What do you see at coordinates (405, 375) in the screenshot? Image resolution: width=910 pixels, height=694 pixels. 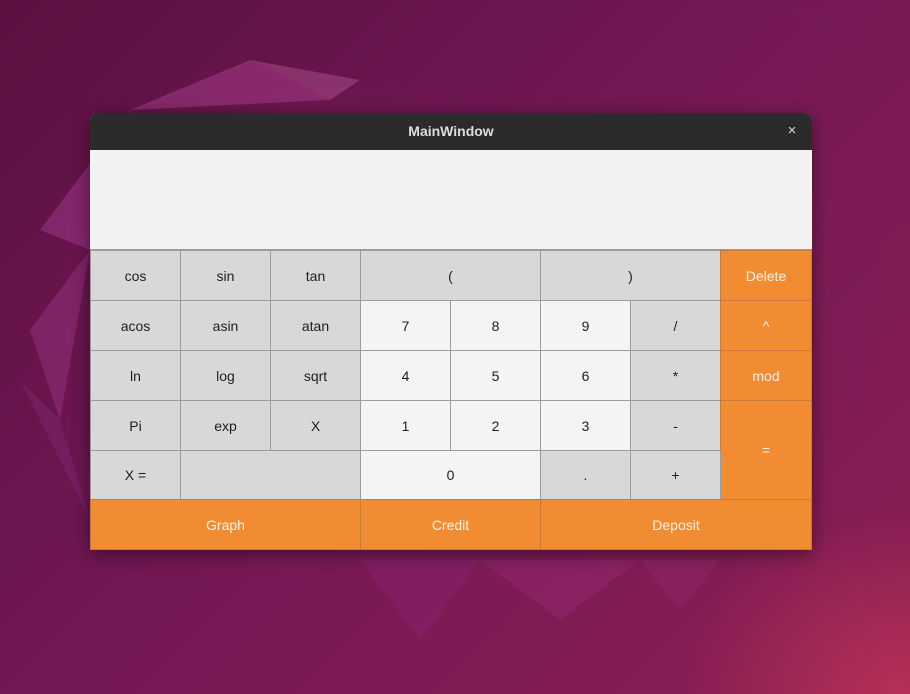 I see `digit-4-button: 4` at bounding box center [405, 375].